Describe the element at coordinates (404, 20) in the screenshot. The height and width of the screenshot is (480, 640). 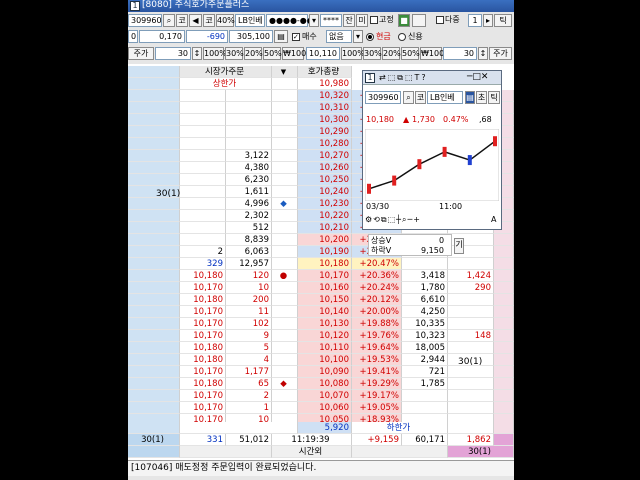
I see `green-square-icon: ■` at that location.